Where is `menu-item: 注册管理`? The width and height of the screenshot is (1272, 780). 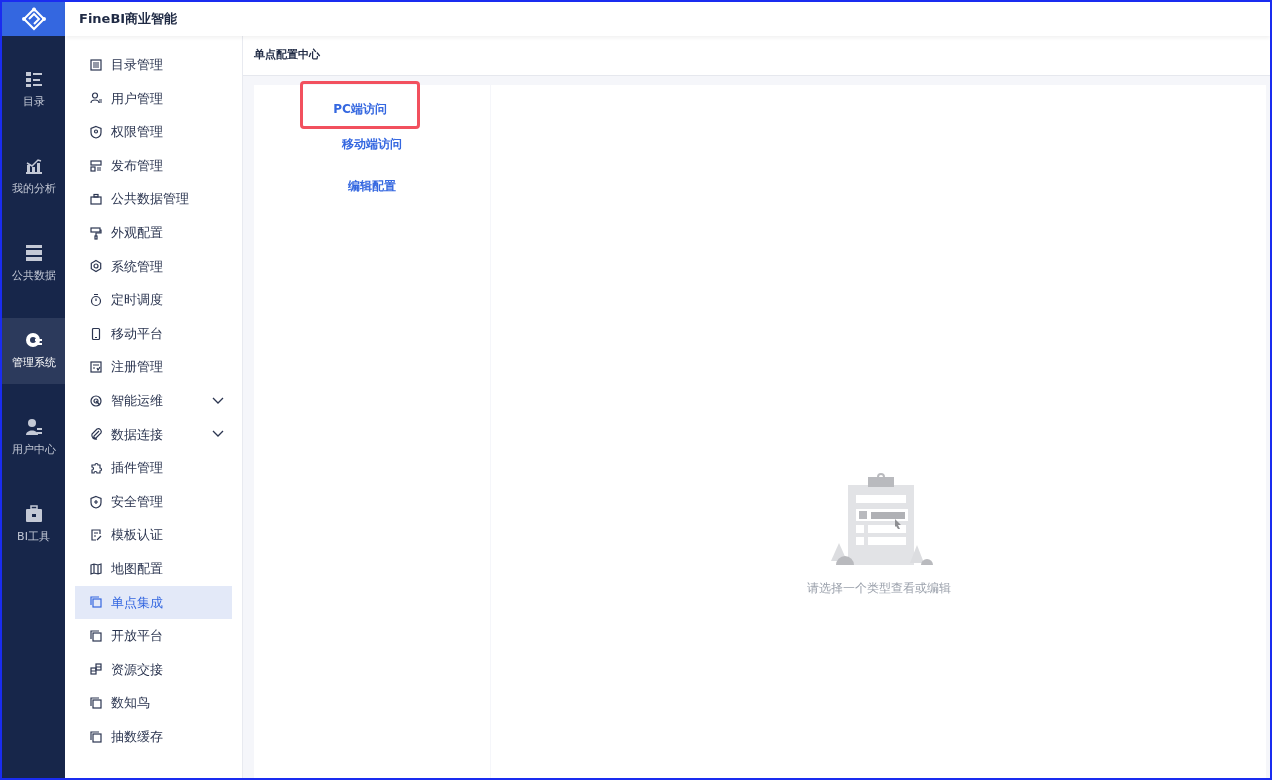
menu-item: 注册管理 is located at coordinates (153, 367).